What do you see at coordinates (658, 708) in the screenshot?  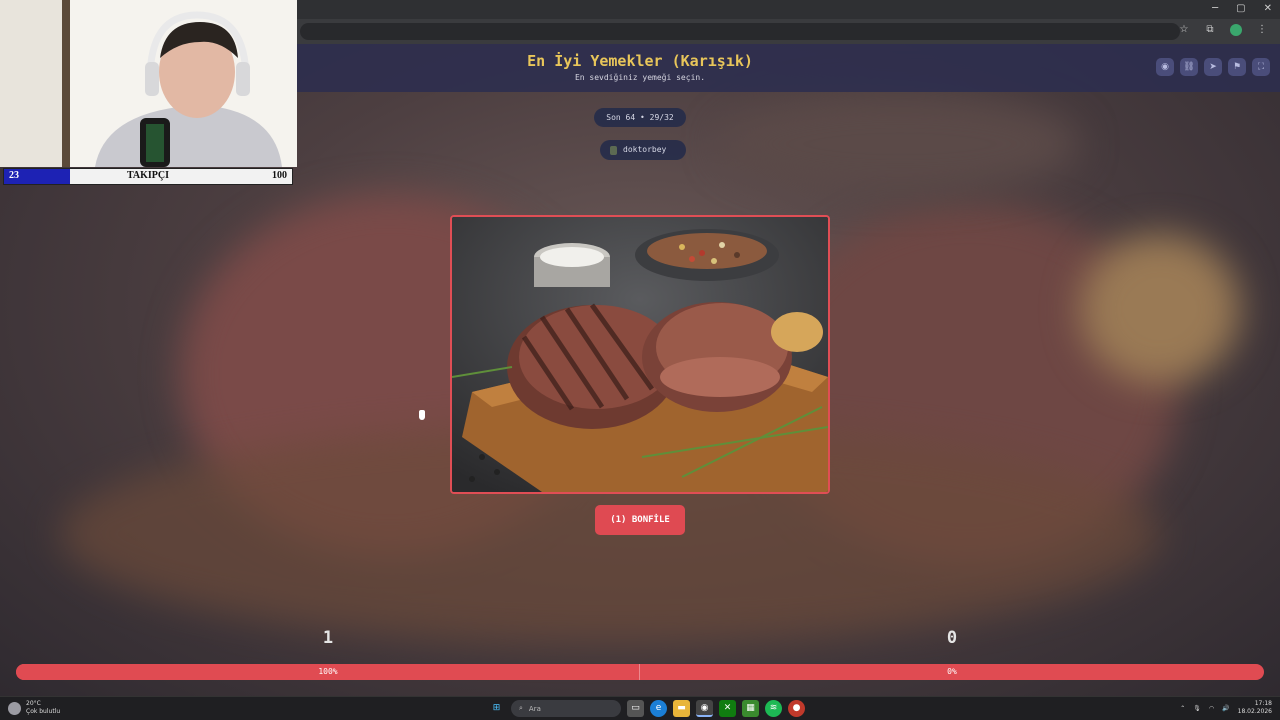 I see `edge-icon: e` at bounding box center [658, 708].